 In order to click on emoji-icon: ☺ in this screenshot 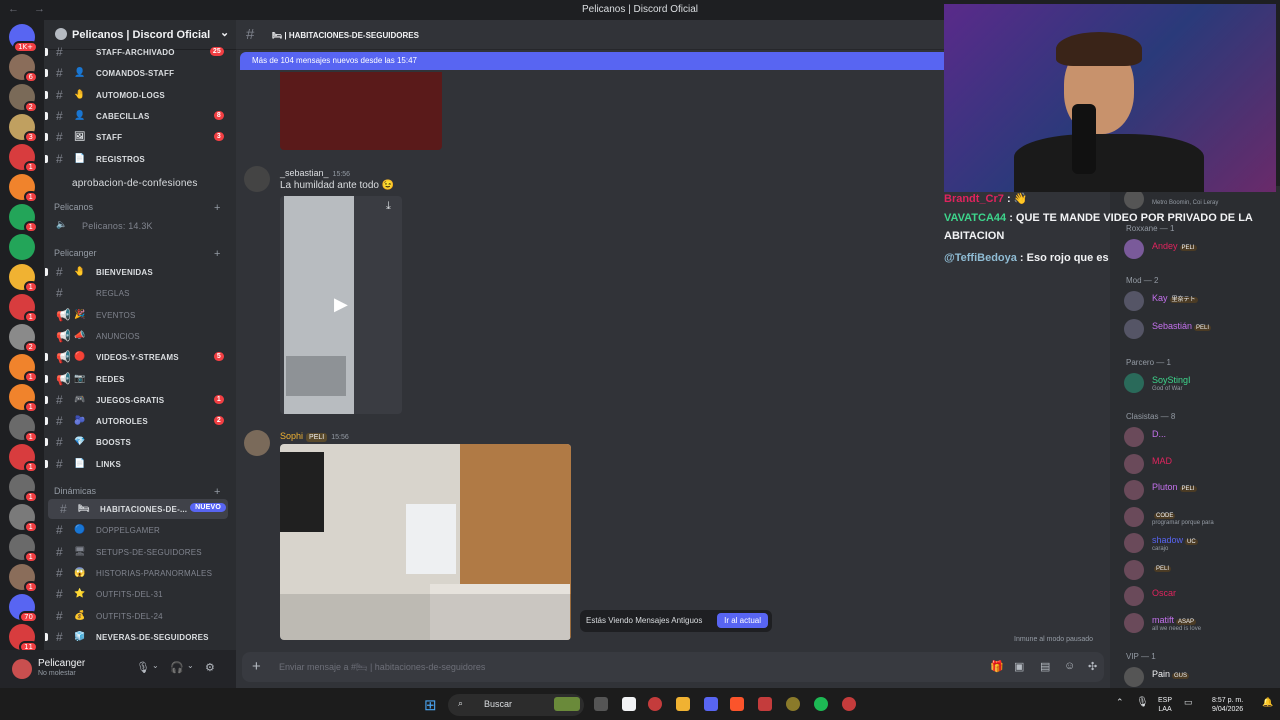, I will do `click(1069, 666)`.